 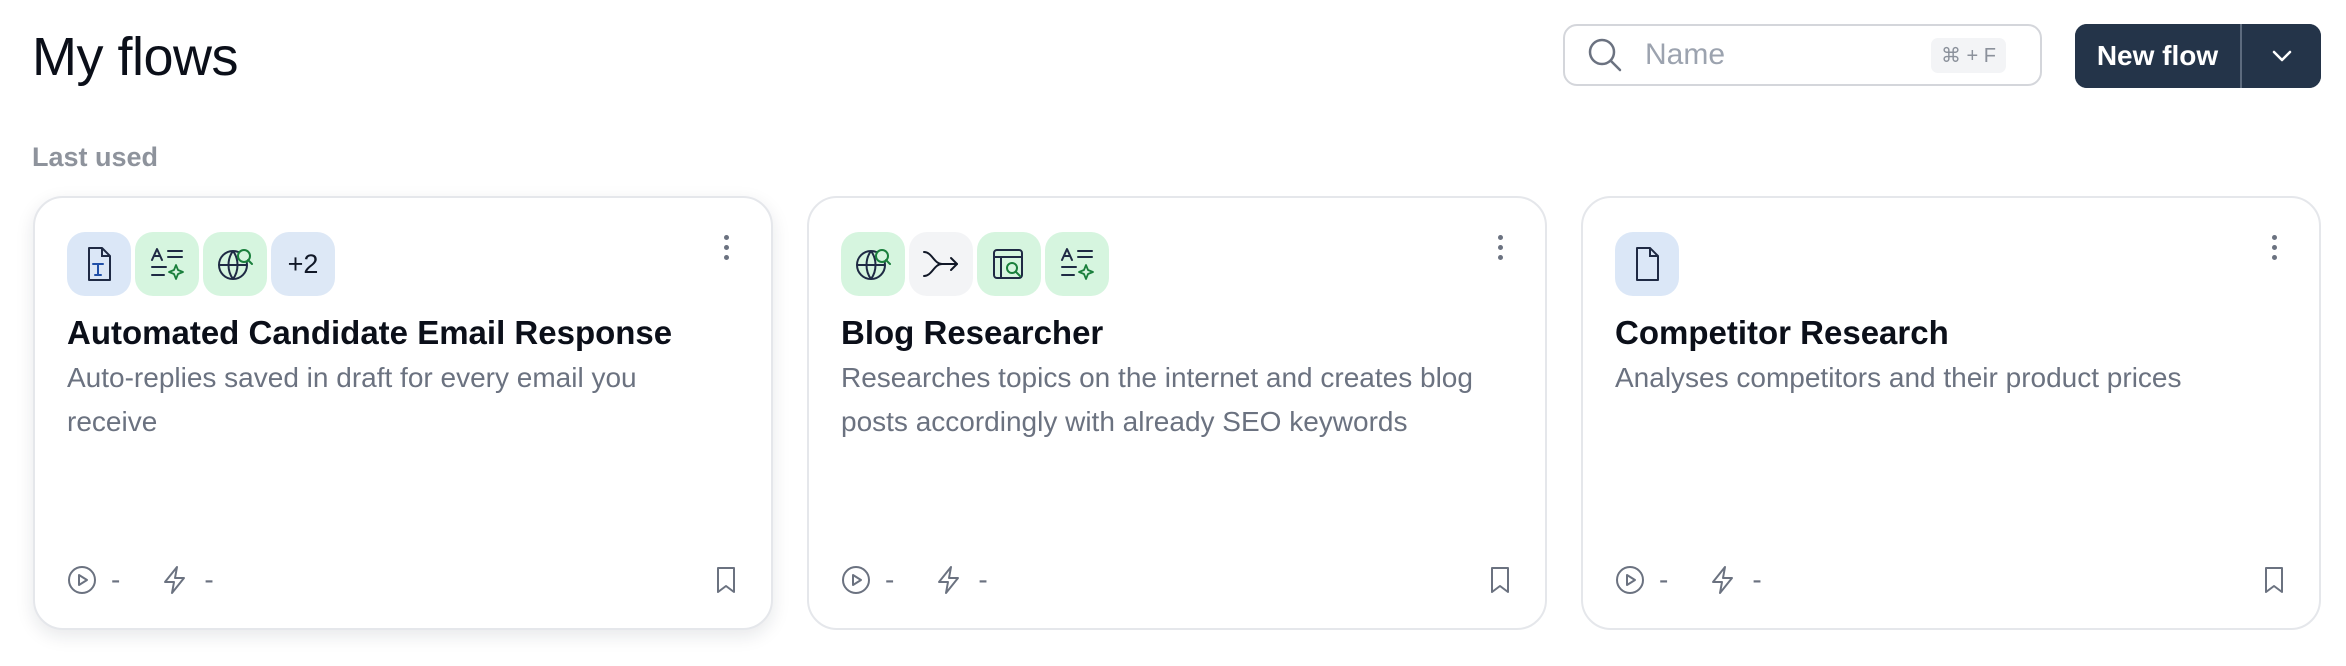 I want to click on search-shortcut-hint: ⌘ + F, so click(x=1968, y=55).